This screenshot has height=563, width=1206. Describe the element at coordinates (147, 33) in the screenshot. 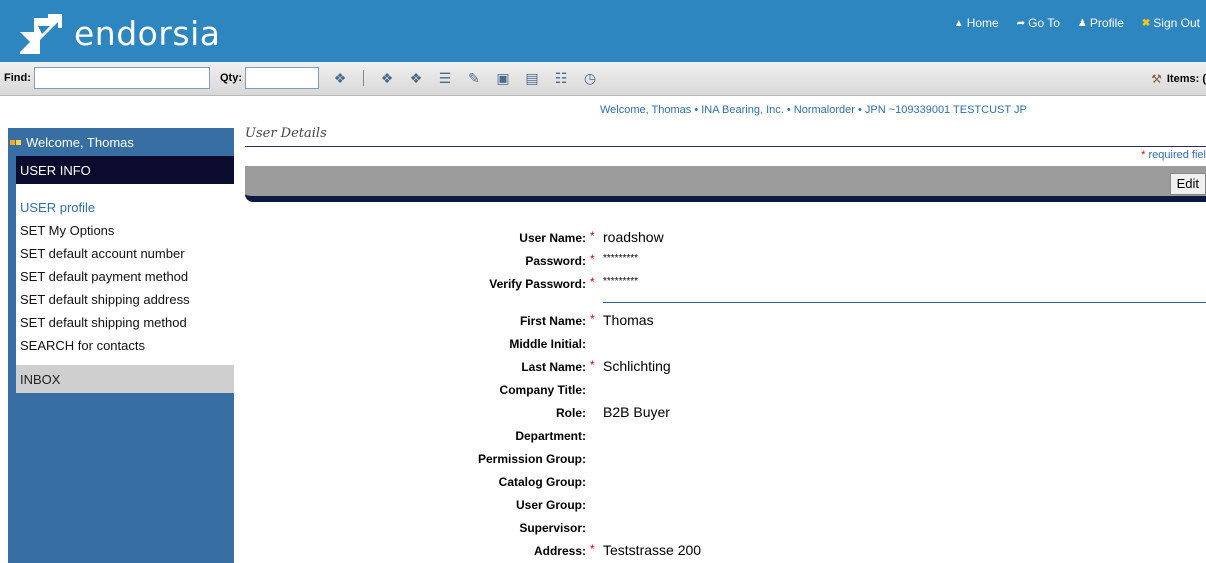

I see `brand-name: endorsia` at that location.